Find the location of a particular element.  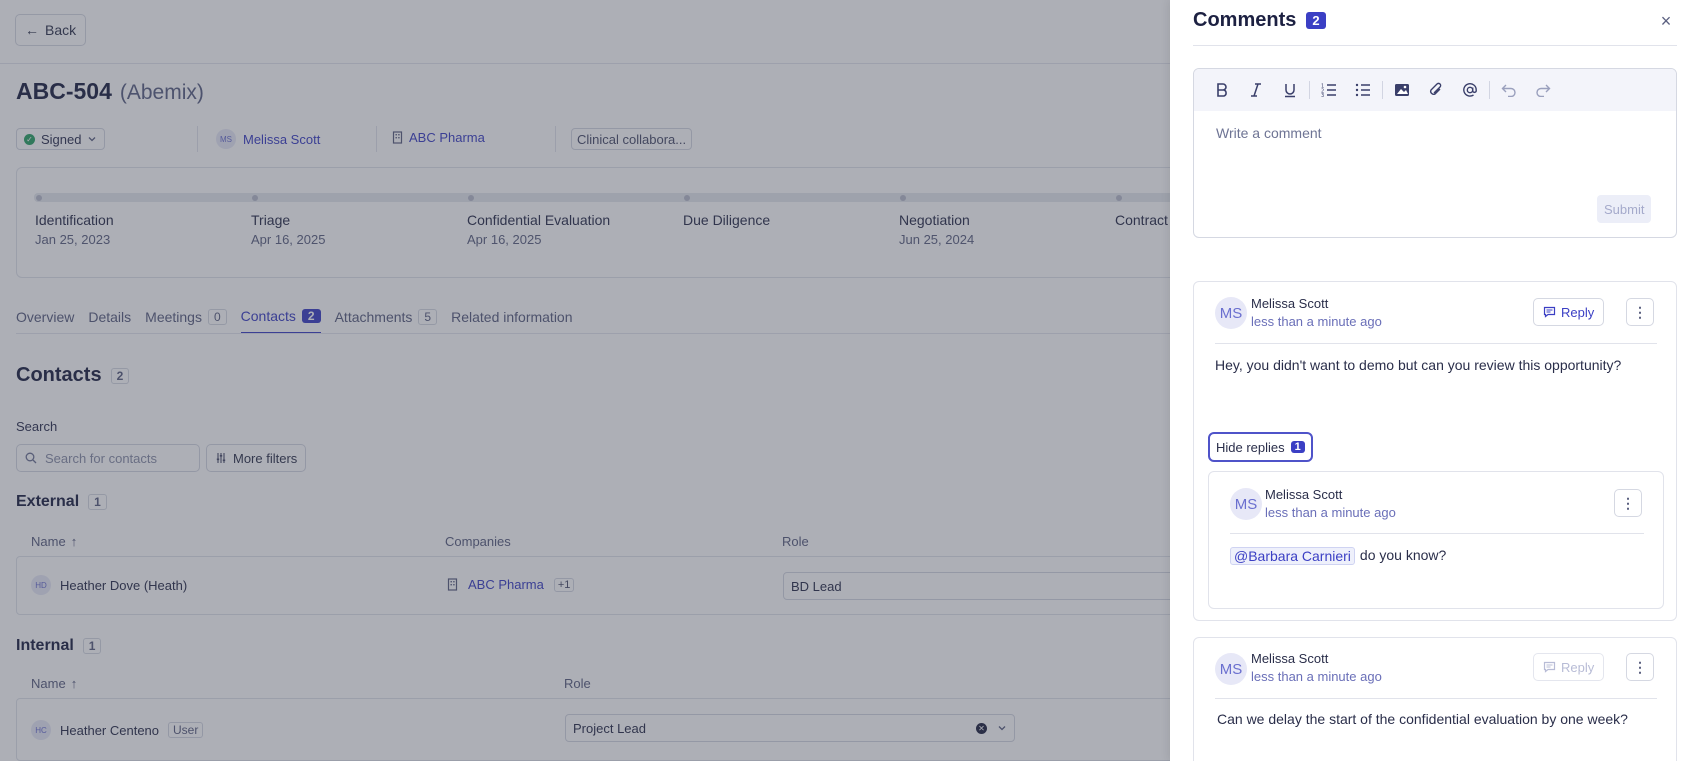

underline-icon is located at coordinates (1290, 90).